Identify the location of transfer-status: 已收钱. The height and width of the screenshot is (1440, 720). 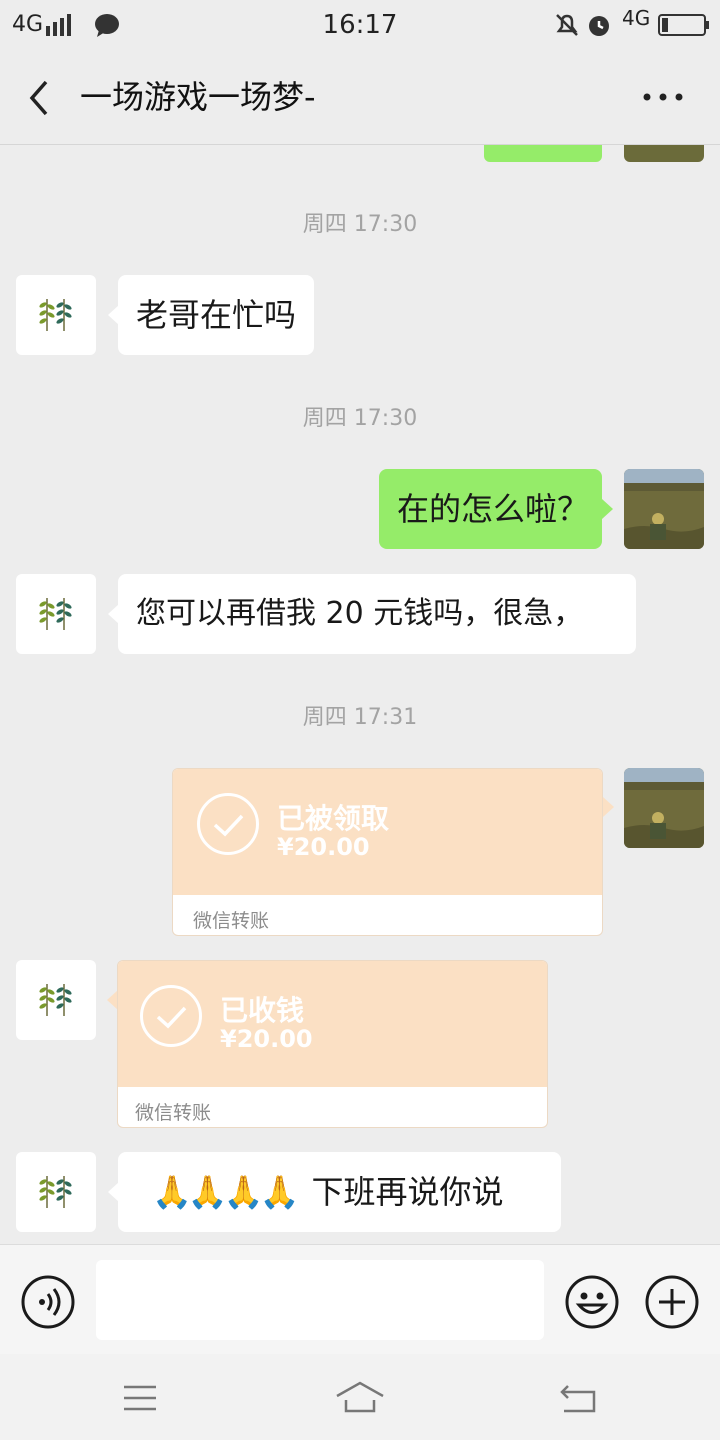
(262, 1010).